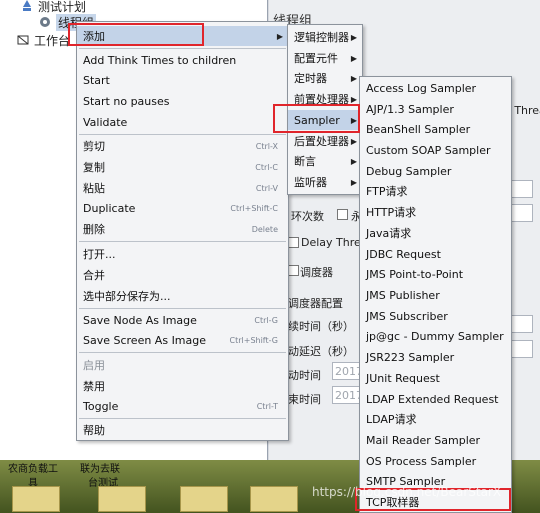 This screenshot has height=513, width=540. What do you see at coordinates (182, 275) in the screenshot?
I see `menu-item-merge: 合并` at bounding box center [182, 275].